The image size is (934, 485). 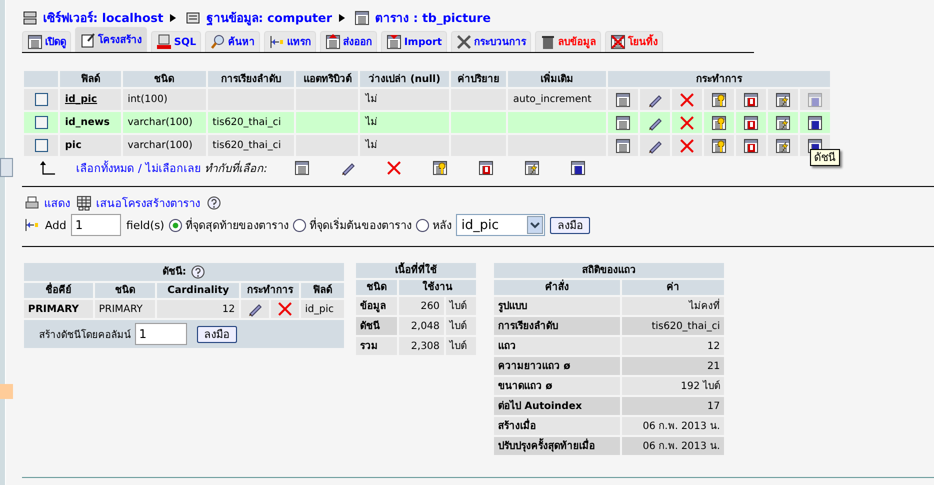 What do you see at coordinates (404, 79) in the screenshot?
I see `column-header: ว่างเปล่า (null)` at bounding box center [404, 79].